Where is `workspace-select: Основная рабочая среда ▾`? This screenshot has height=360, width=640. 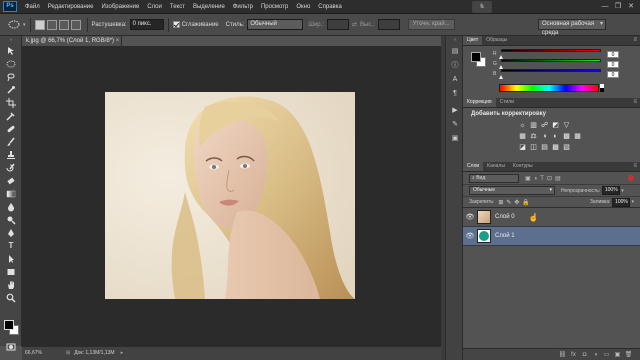
workspace-select: Основная рабочая среда ▾ is located at coordinates (572, 27).